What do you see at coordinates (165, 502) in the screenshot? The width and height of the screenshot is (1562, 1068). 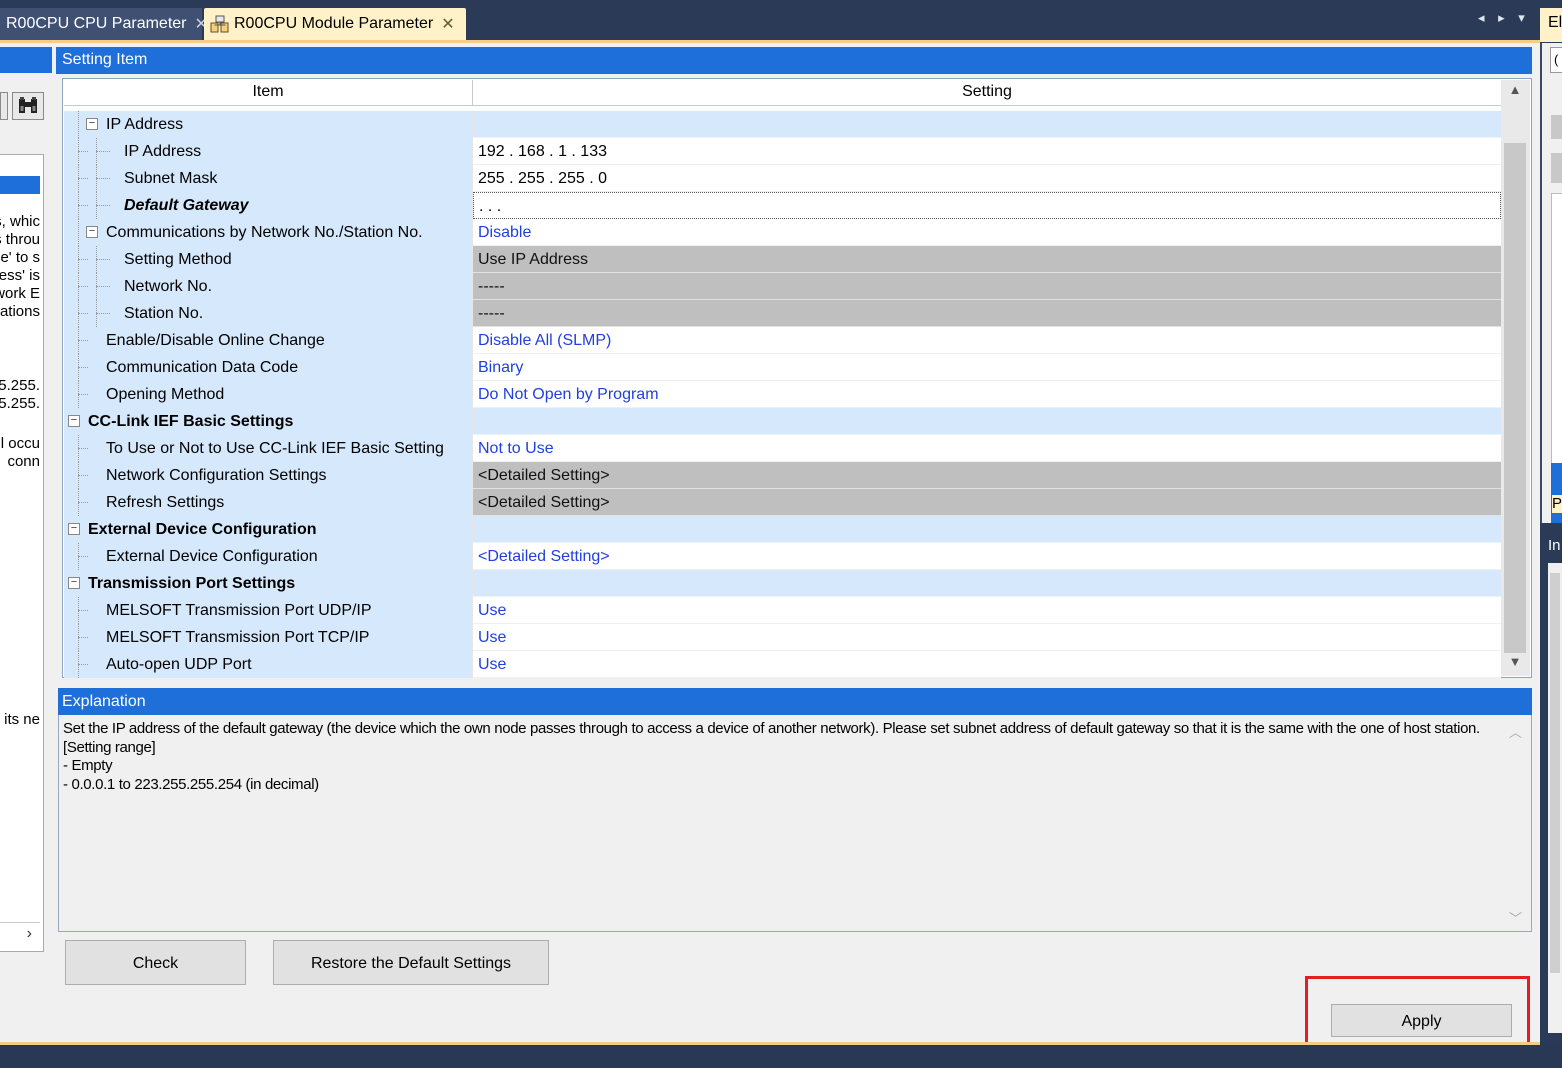 I see `setting-item-label: Refresh Settings` at bounding box center [165, 502].